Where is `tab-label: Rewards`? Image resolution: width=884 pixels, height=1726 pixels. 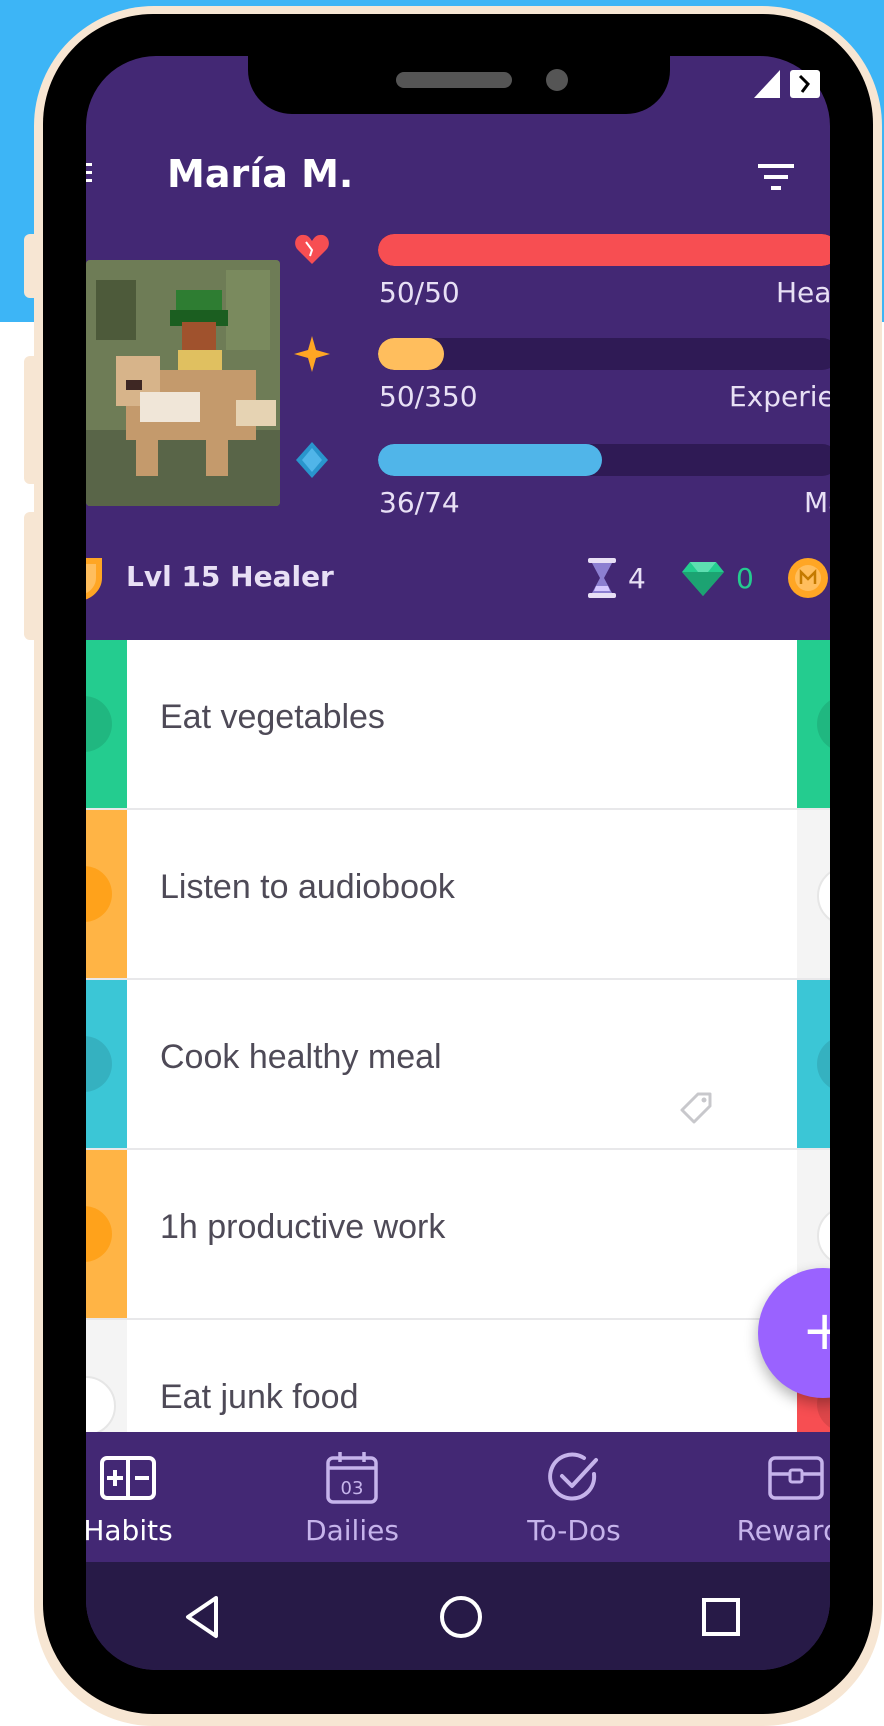 tab-label: Rewards is located at coordinates (783, 1530).